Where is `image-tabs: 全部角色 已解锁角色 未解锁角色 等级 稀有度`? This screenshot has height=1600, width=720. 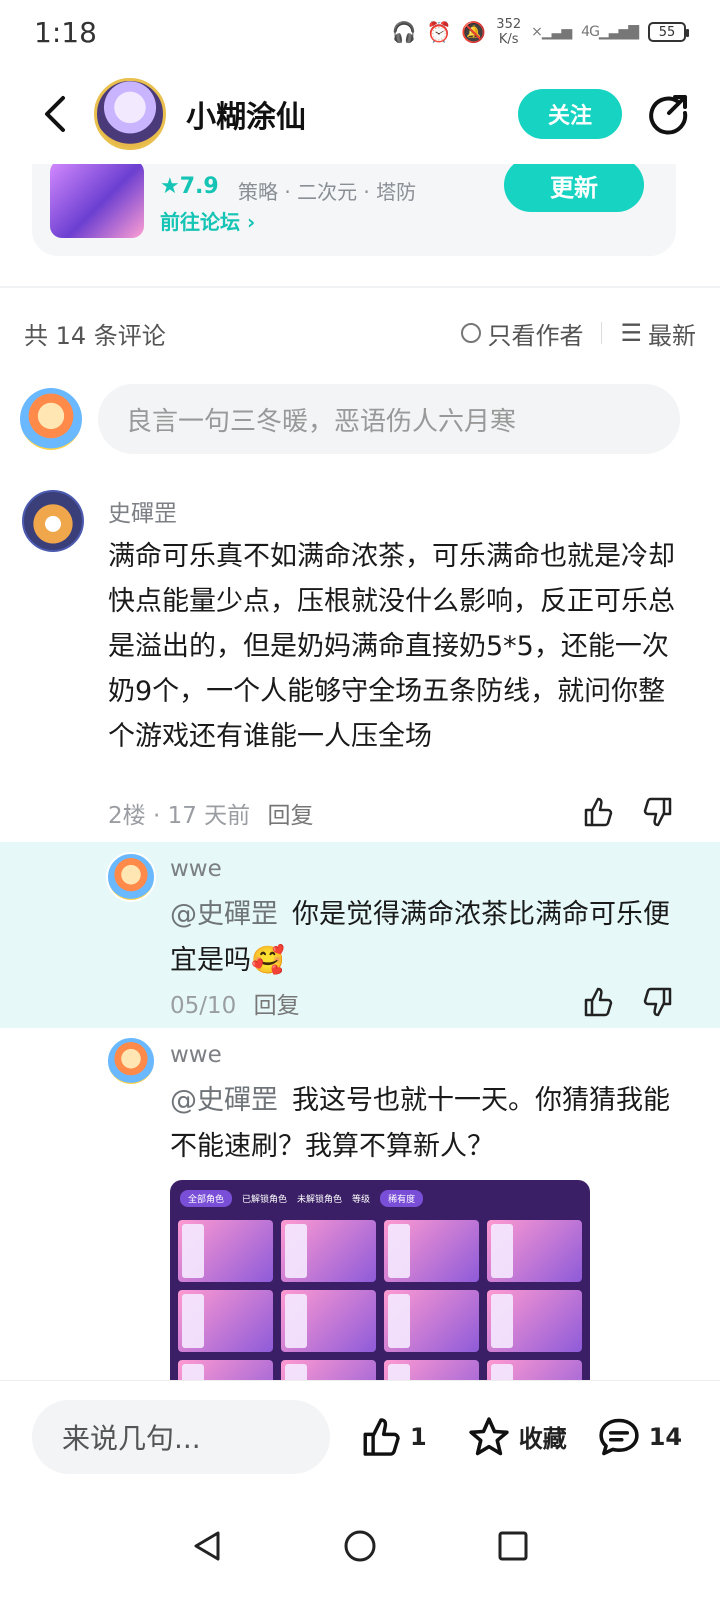
image-tabs: 全部角色 已解锁角色 未解锁角色 等级 稀有度 is located at coordinates (380, 1198).